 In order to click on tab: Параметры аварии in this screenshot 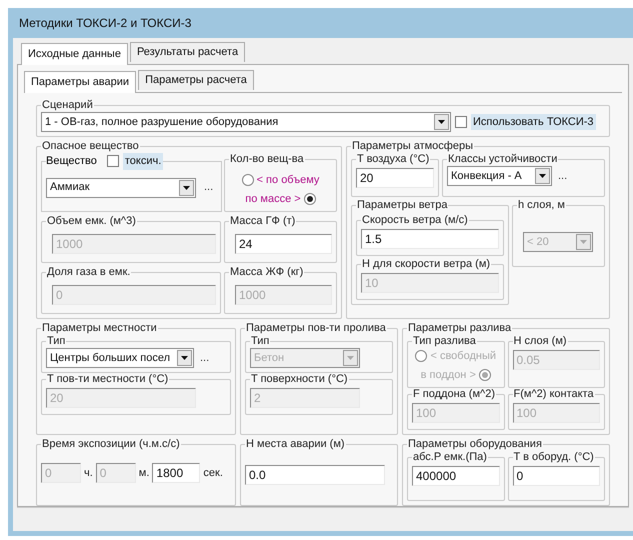, I will do `click(80, 82)`.